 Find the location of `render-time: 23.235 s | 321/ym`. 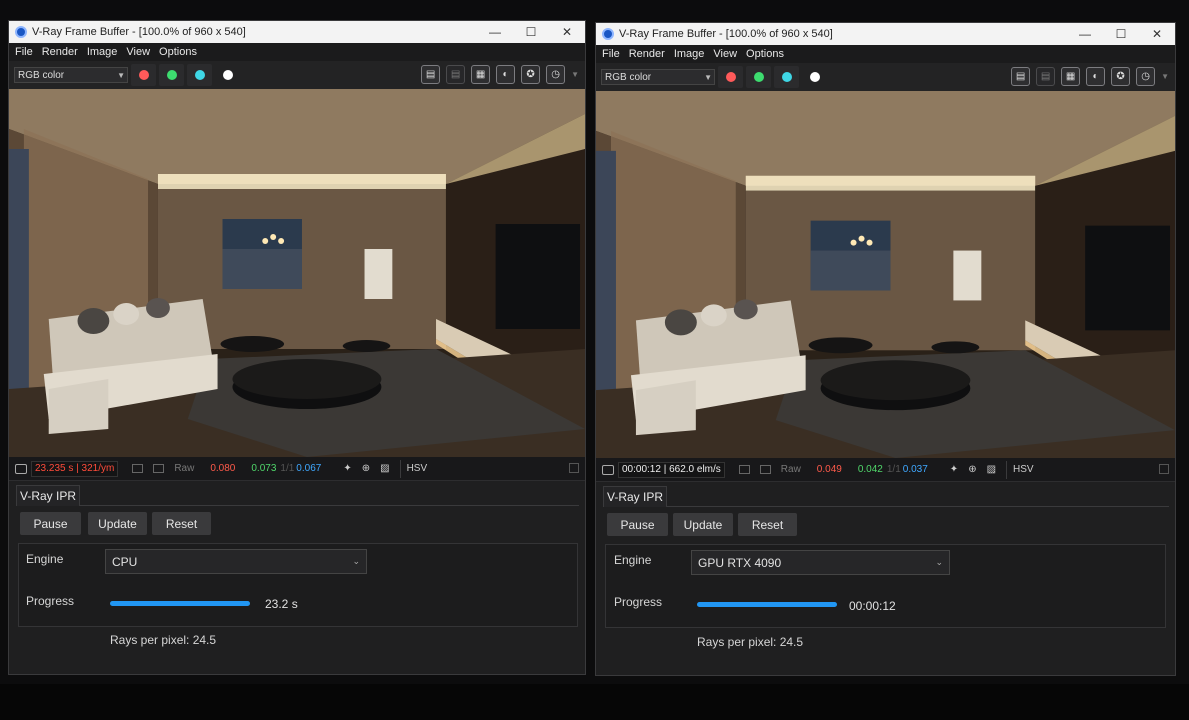

render-time: 23.235 s | 321/ym is located at coordinates (75, 468).